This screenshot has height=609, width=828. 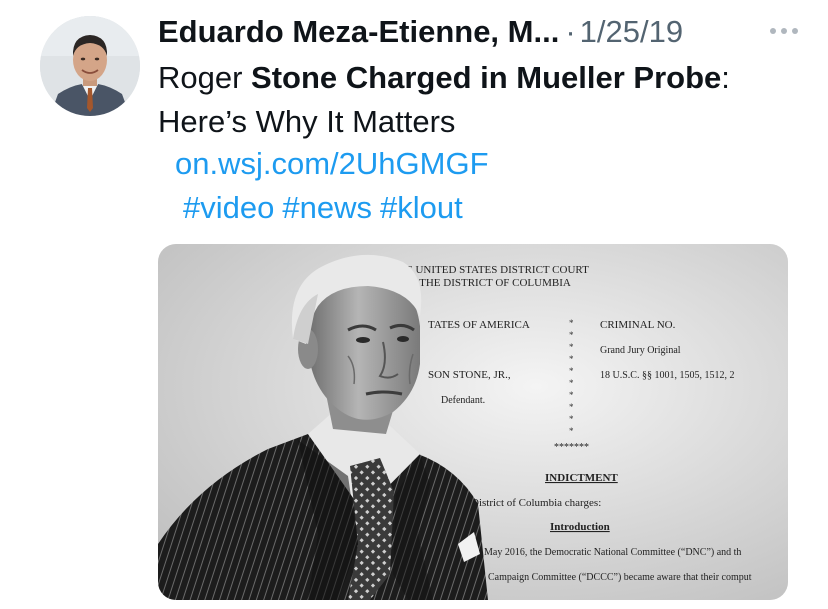 I want to click on more-horizontal-icon, so click(x=784, y=31).